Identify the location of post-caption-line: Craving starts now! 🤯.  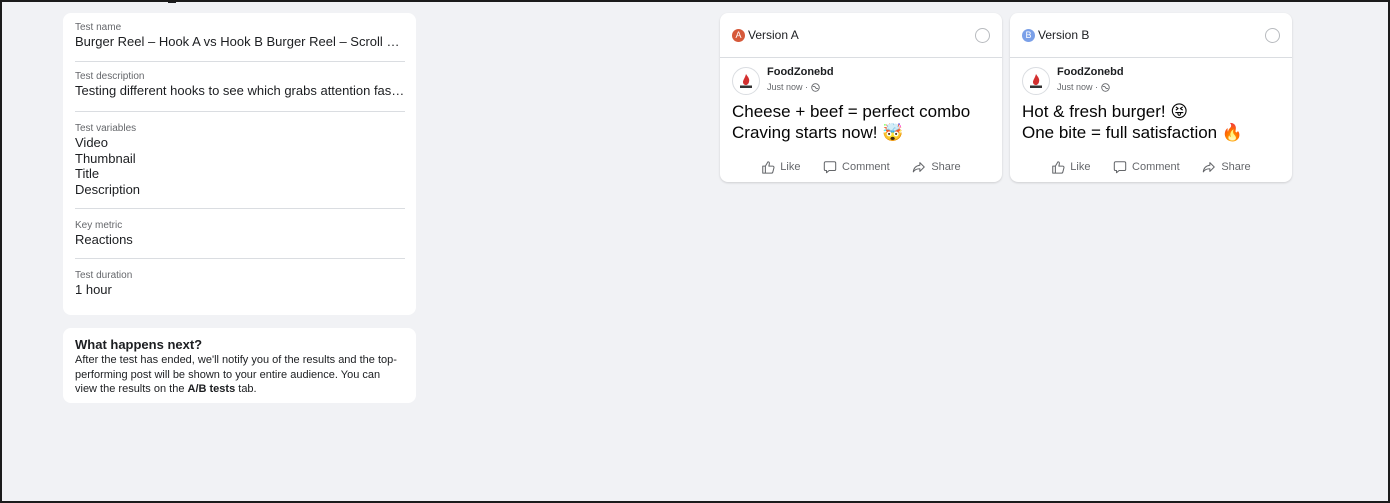
(818, 132).